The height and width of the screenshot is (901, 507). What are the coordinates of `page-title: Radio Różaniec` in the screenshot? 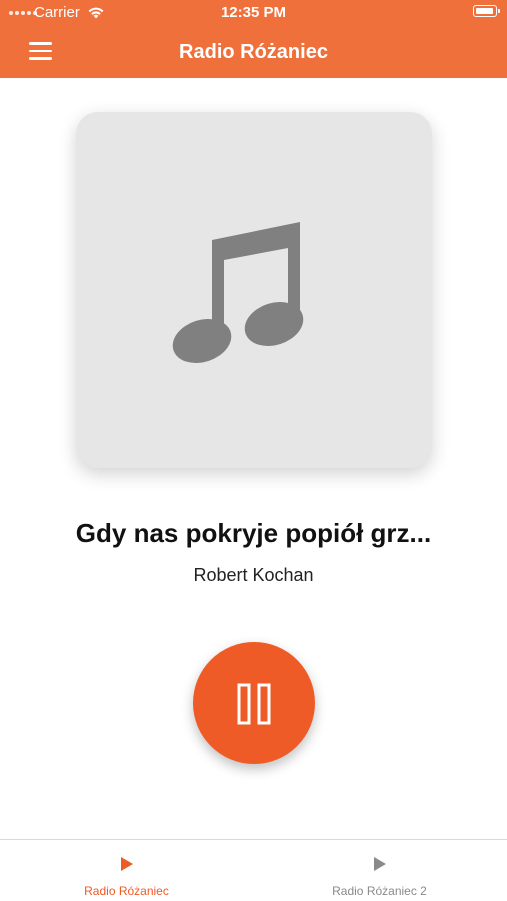 It's located at (253, 52).